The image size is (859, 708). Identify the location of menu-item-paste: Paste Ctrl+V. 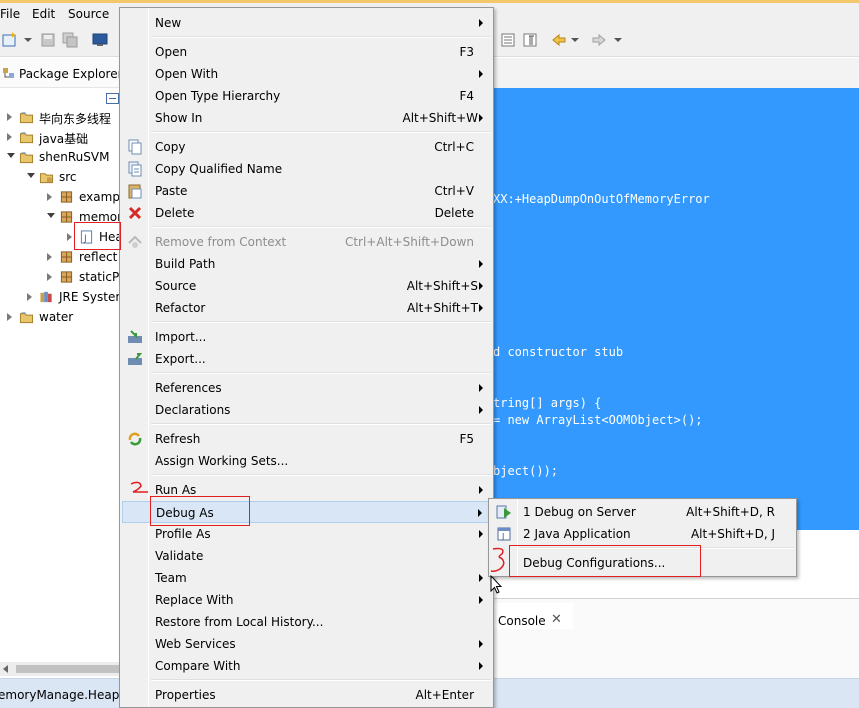
(307, 191).